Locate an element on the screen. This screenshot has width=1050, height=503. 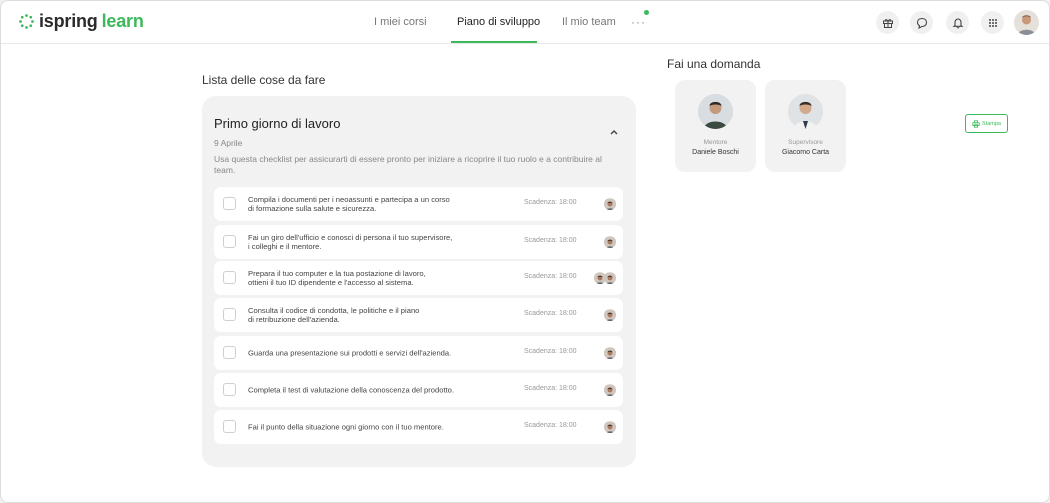
supervisor-avatar-icon is located at coordinates (805, 111).